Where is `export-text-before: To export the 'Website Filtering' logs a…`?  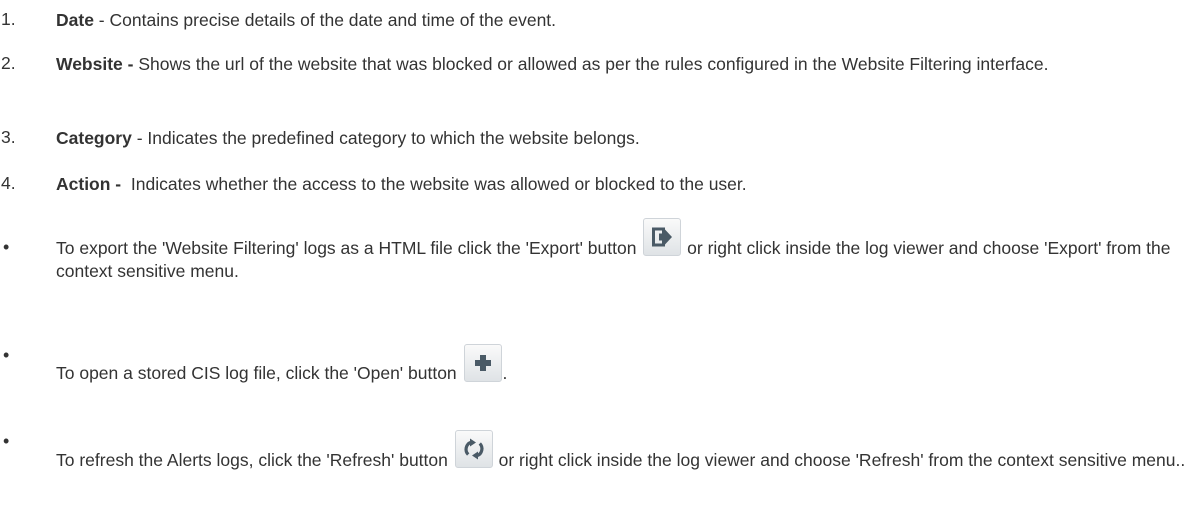 export-text-before: To export the 'Website Filtering' logs a… is located at coordinates (349, 248).